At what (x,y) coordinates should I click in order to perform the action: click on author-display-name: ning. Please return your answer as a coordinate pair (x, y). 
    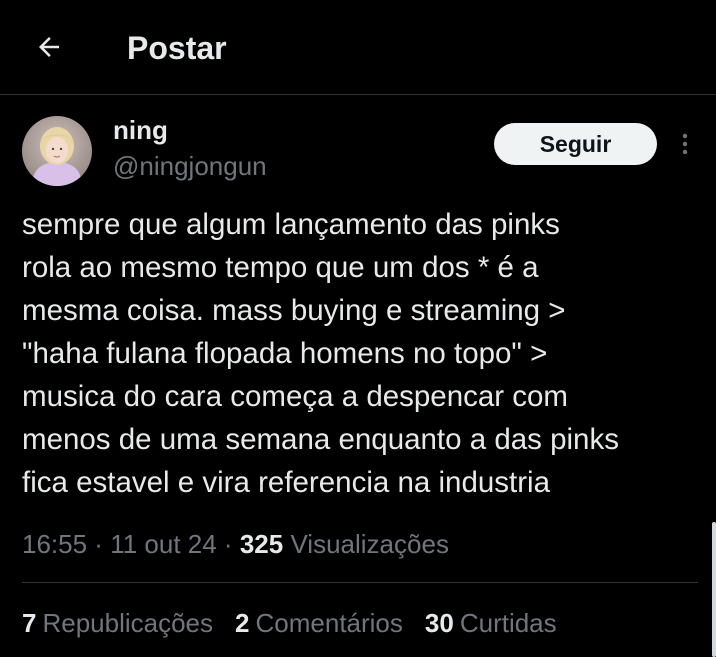
    Looking at the image, I should click on (140, 130).